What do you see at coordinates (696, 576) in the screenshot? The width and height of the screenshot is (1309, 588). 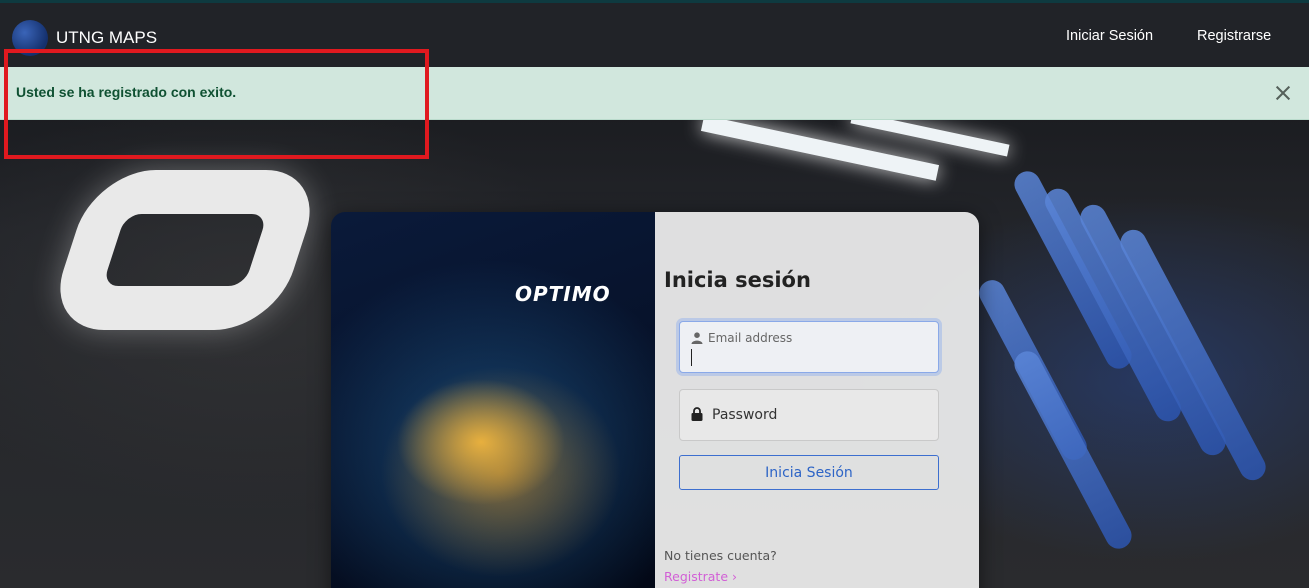 I see `register-link-label: Registrate` at bounding box center [696, 576].